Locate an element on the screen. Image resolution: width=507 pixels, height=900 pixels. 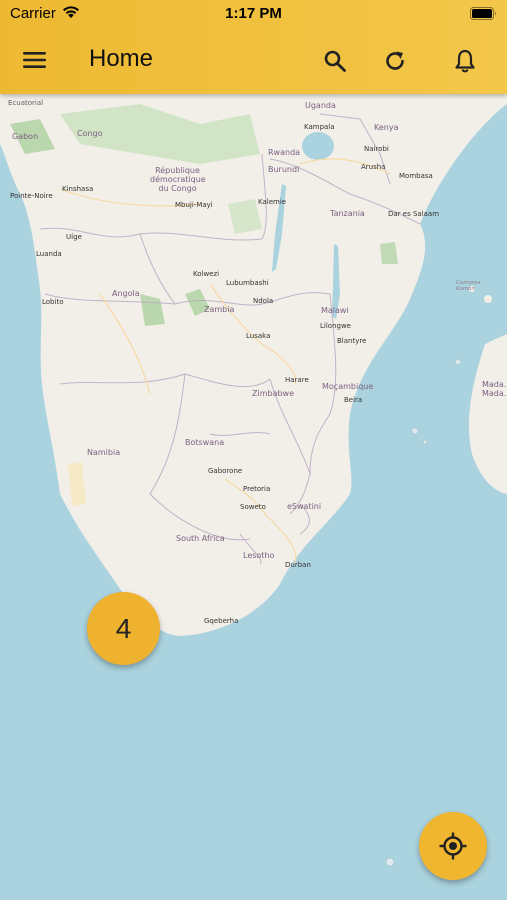
map-label-mocambique: Moçambique is located at coordinates (348, 386).